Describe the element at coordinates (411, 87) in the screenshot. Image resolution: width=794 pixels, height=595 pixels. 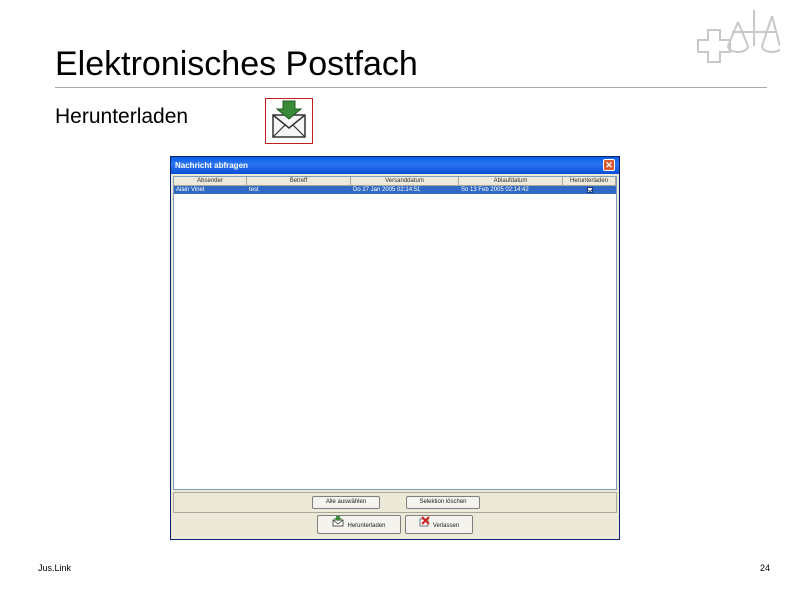
I see `title-divider` at that location.